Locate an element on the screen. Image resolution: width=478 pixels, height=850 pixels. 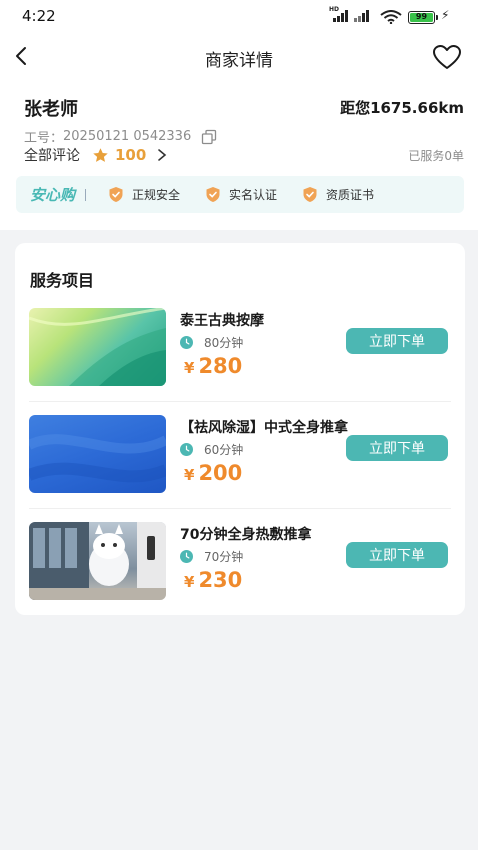
service-item: 70分钟全身热敷推拿 70分钟 ¥ 230 立即下单 is located at coordinates (240, 562).